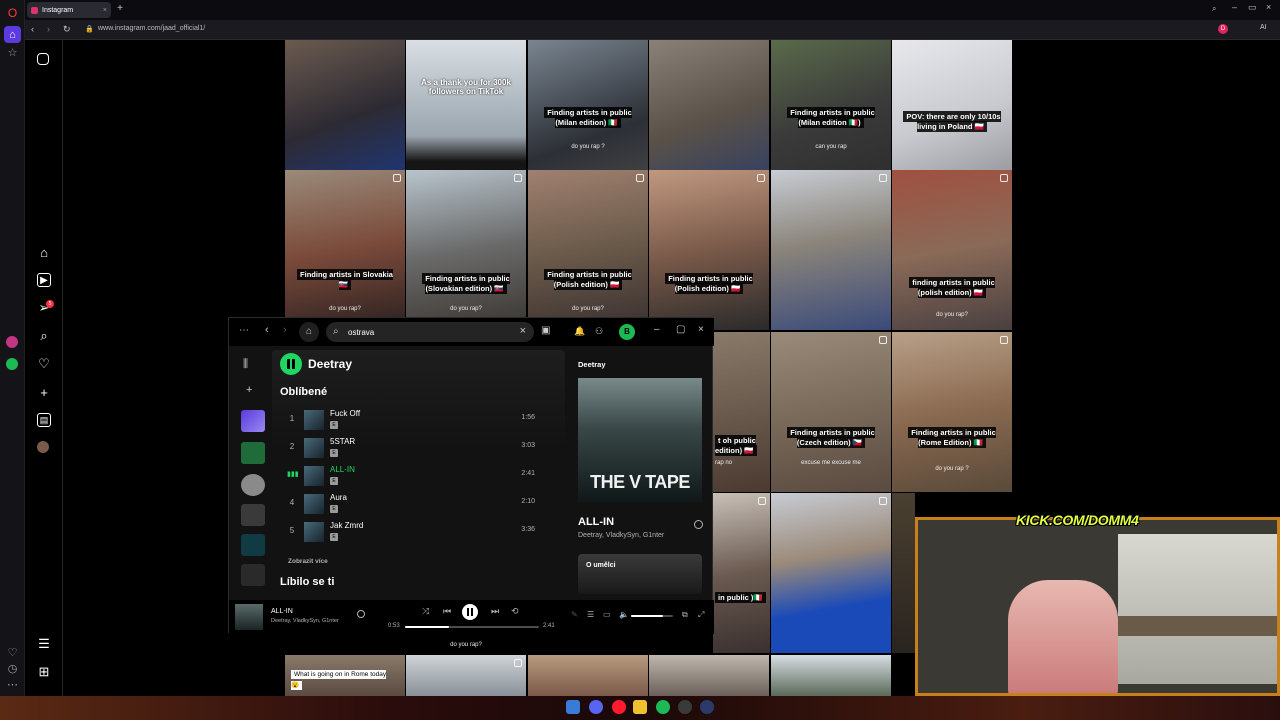  What do you see at coordinates (663, 707) in the screenshot?
I see `spotify-taskbar-icon` at bounding box center [663, 707].